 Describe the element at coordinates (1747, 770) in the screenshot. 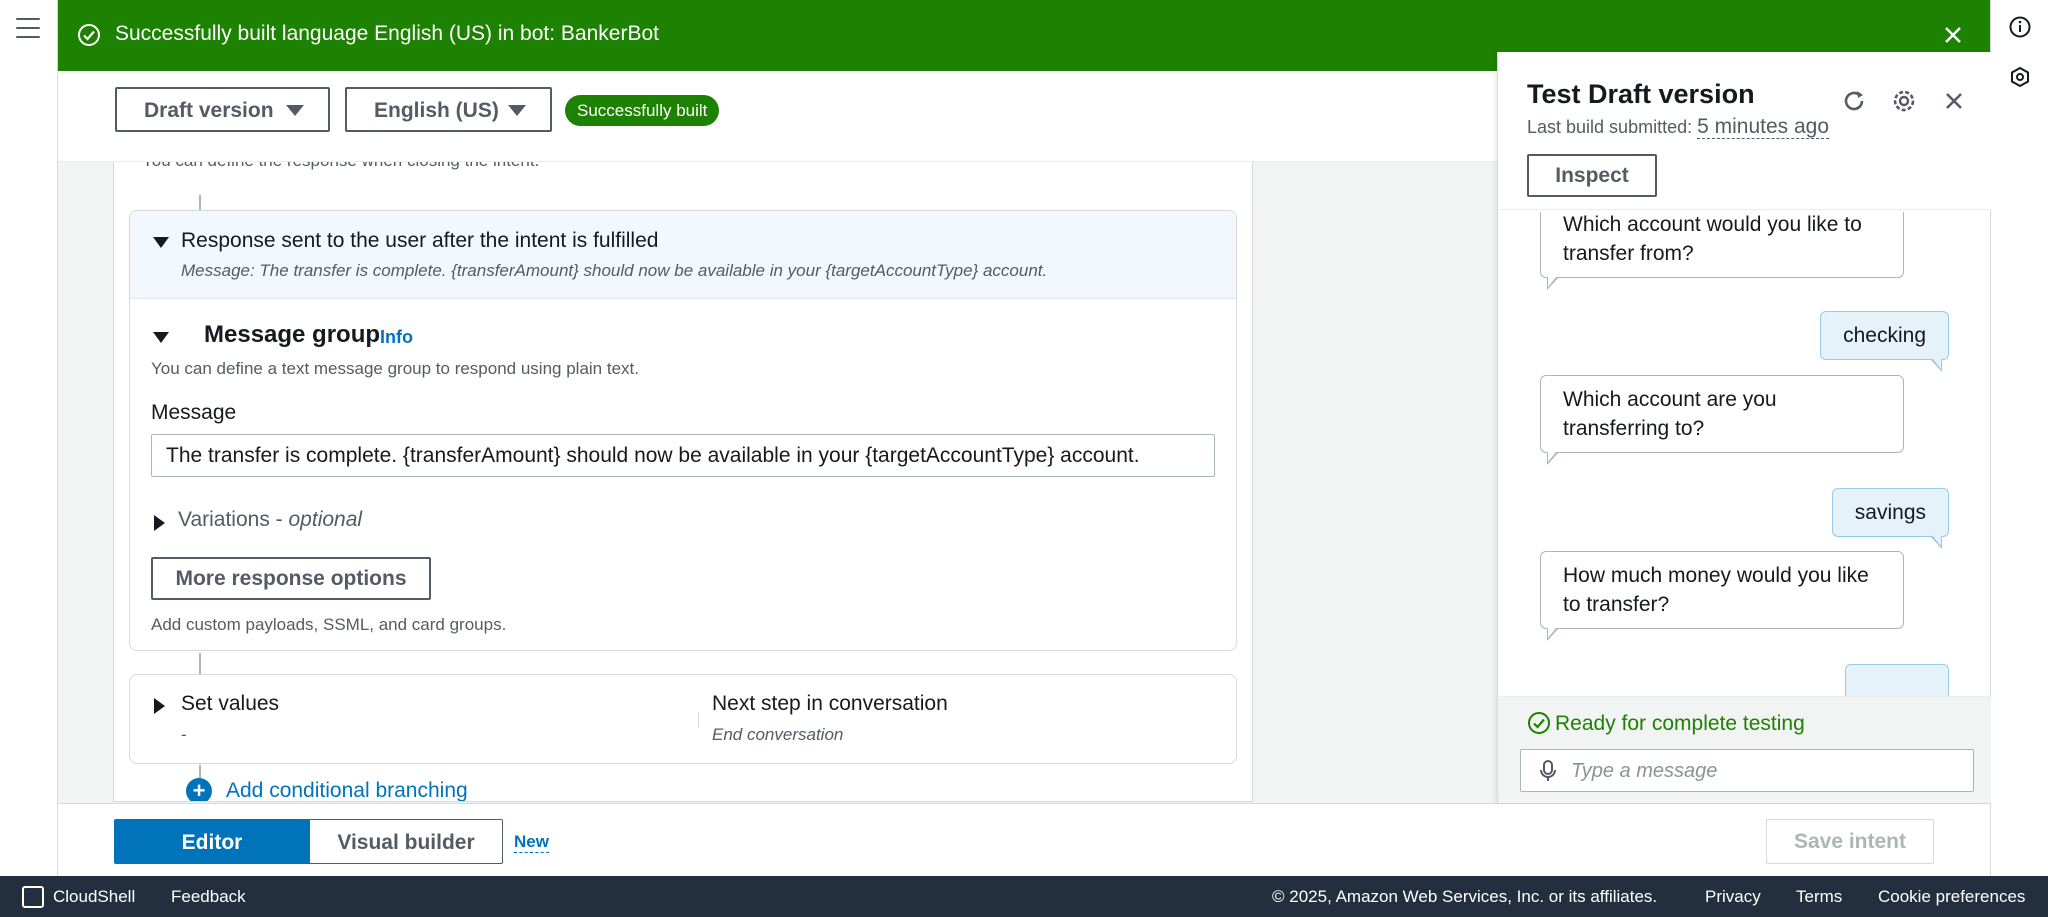

I see `chat-message-input: Type a message` at that location.